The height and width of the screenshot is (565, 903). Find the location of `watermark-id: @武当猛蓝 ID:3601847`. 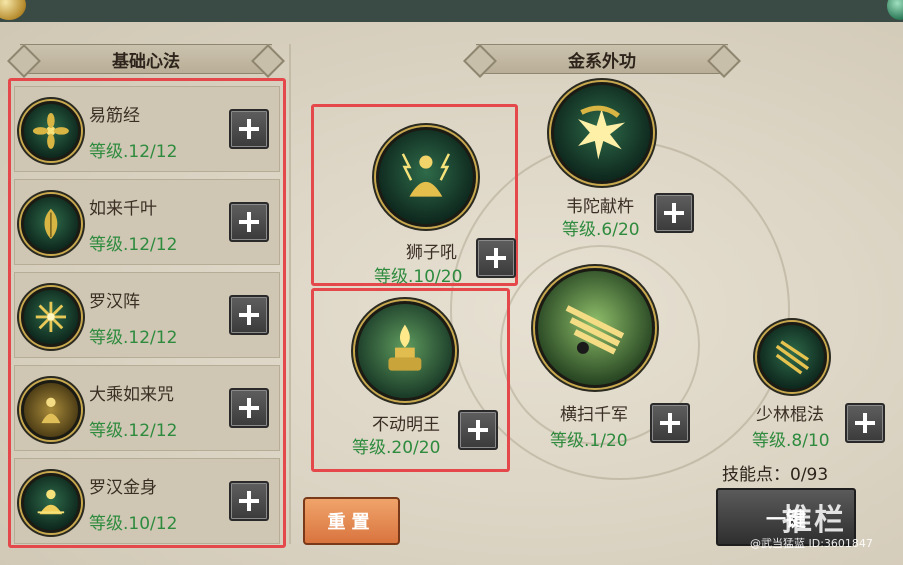

watermark-id: @武当猛蓝 ID:3601847 is located at coordinates (811, 543).